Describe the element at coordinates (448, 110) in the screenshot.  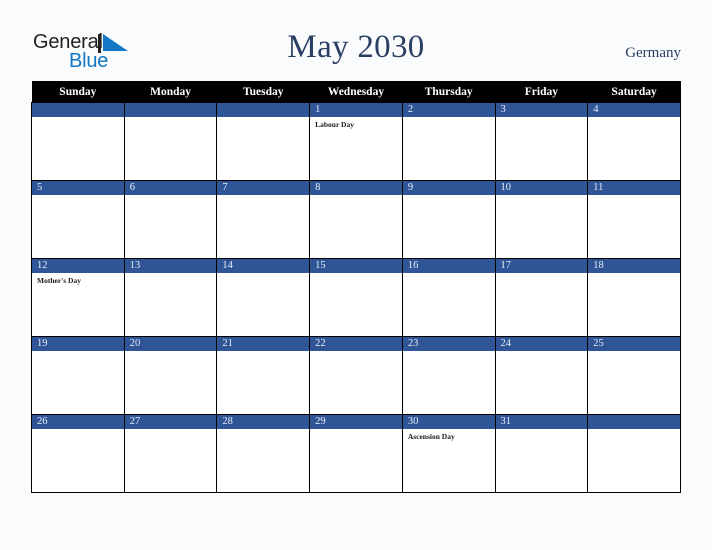
I see `day-number: 2` at that location.